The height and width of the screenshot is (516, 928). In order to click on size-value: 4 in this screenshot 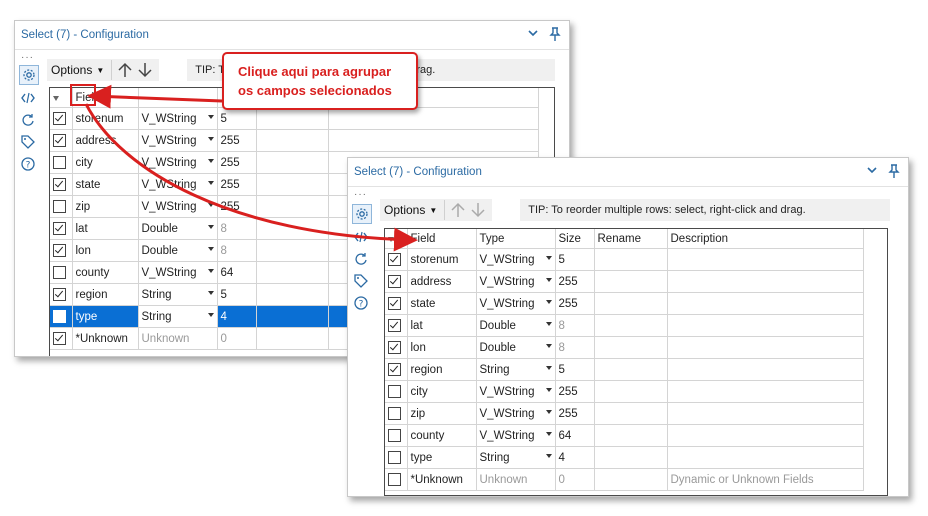, I will do `click(575, 457)`.